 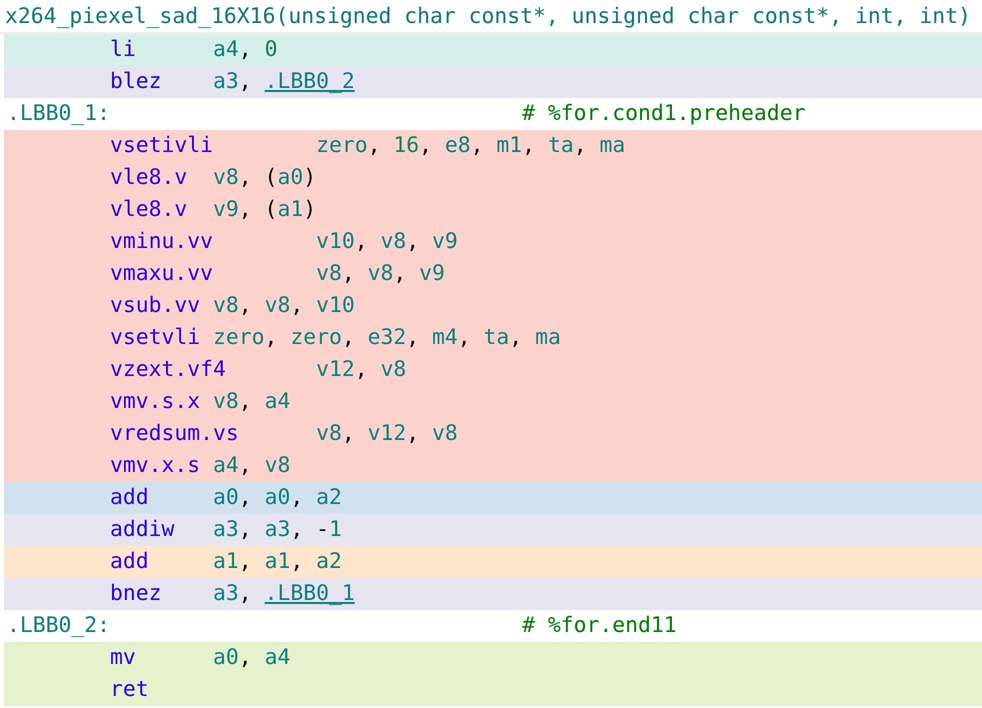 I want to click on instruction-mnemonic: vsetivli, so click(x=162, y=146).